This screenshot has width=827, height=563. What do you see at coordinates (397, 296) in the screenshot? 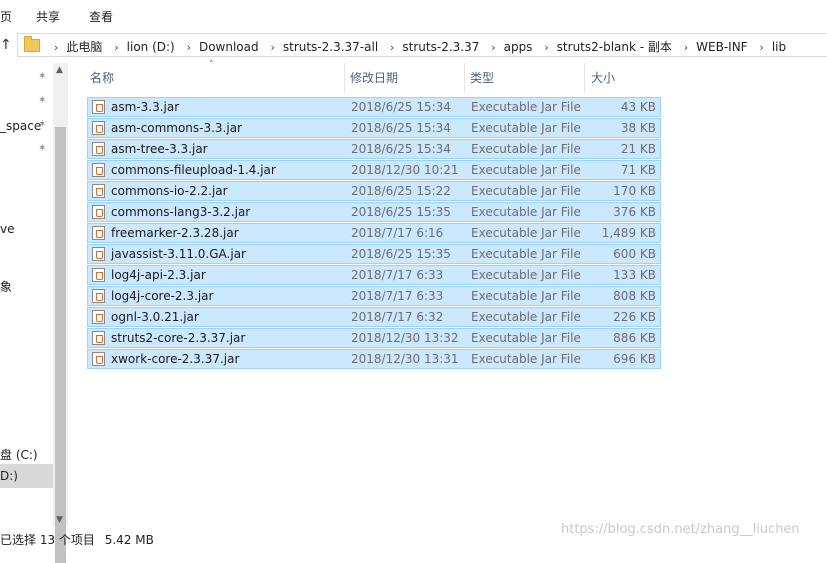
I see `file-date: 2018/7/17 6:33` at bounding box center [397, 296].